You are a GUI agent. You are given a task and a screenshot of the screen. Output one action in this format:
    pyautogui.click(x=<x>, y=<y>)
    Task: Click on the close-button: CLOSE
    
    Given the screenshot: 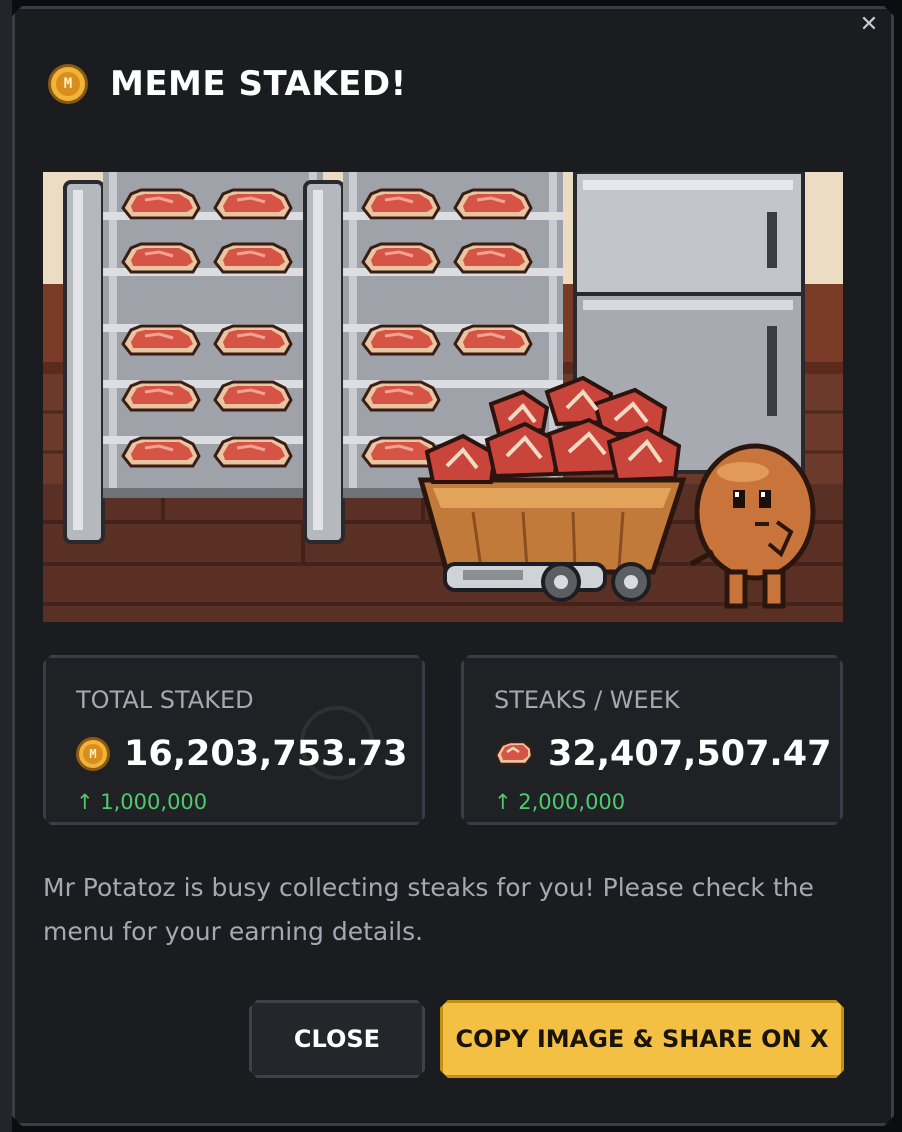 What is the action you would take?
    pyautogui.click(x=337, y=1039)
    